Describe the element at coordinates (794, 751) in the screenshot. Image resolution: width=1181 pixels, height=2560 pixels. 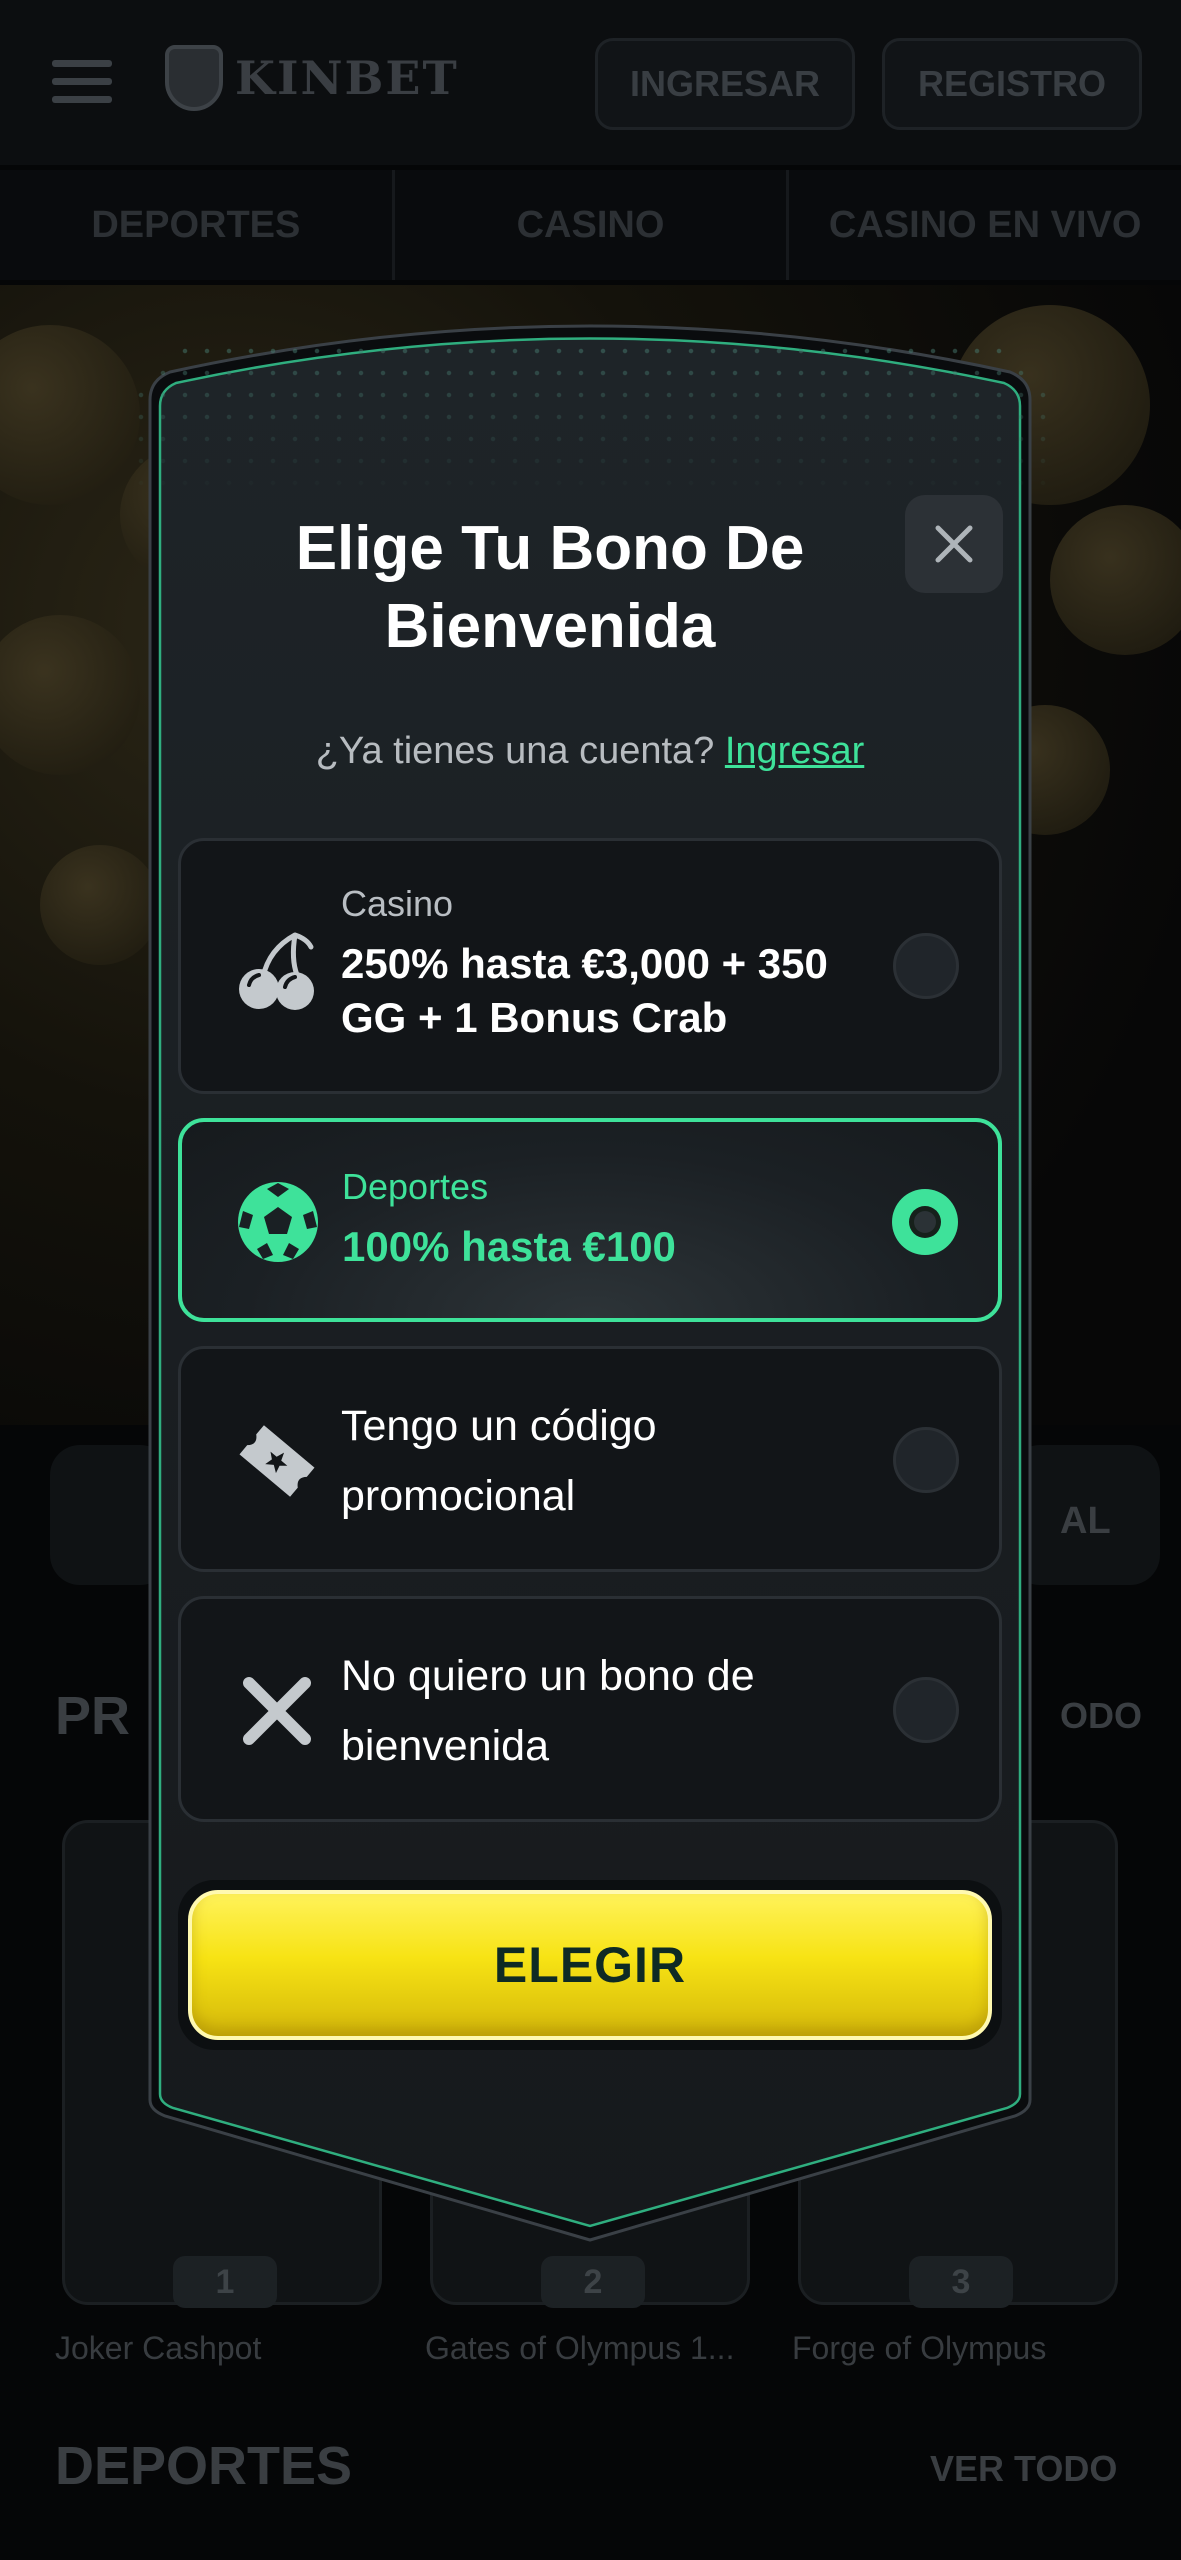
I see `login-link: Ingresar` at that location.